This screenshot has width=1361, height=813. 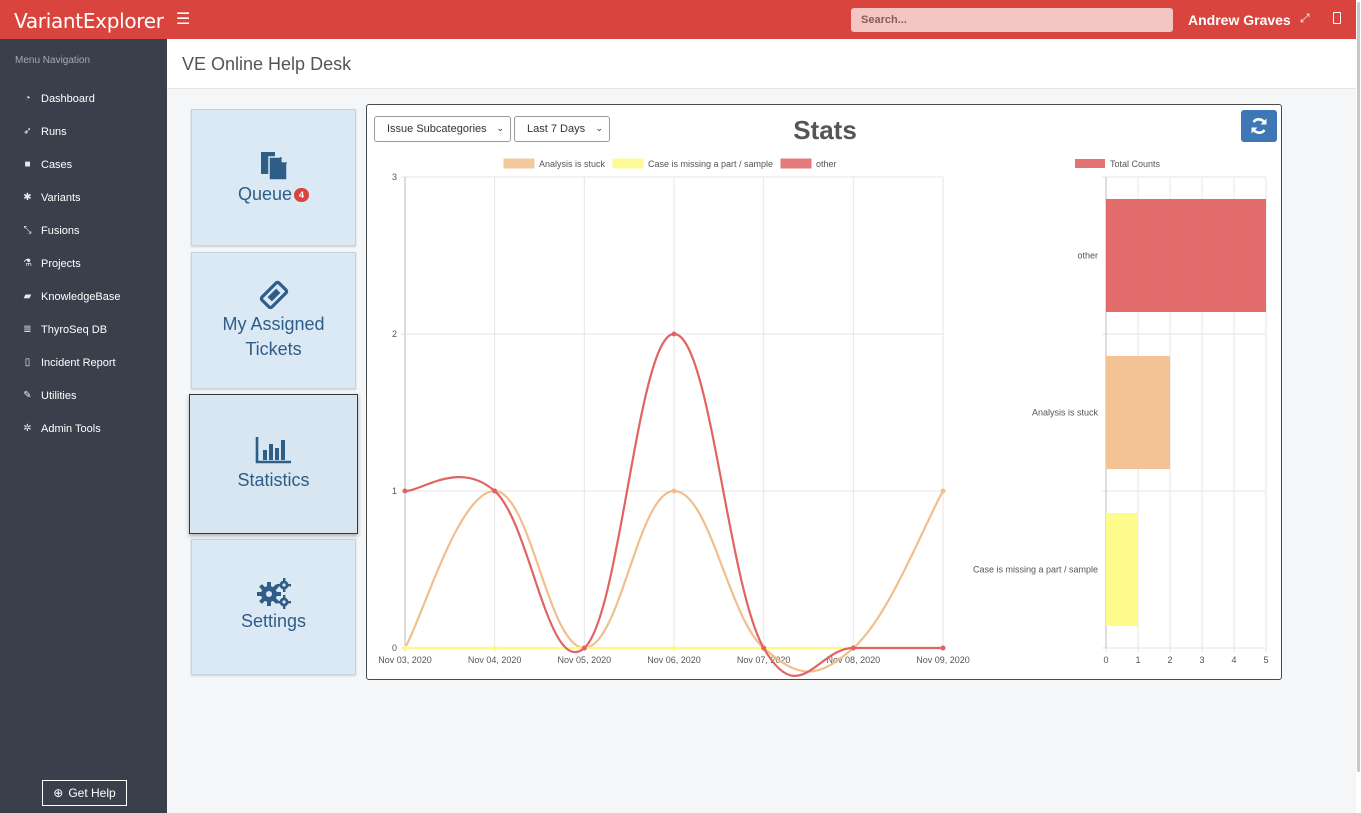 What do you see at coordinates (273, 452) in the screenshot?
I see `bar-chart-icon` at bounding box center [273, 452].